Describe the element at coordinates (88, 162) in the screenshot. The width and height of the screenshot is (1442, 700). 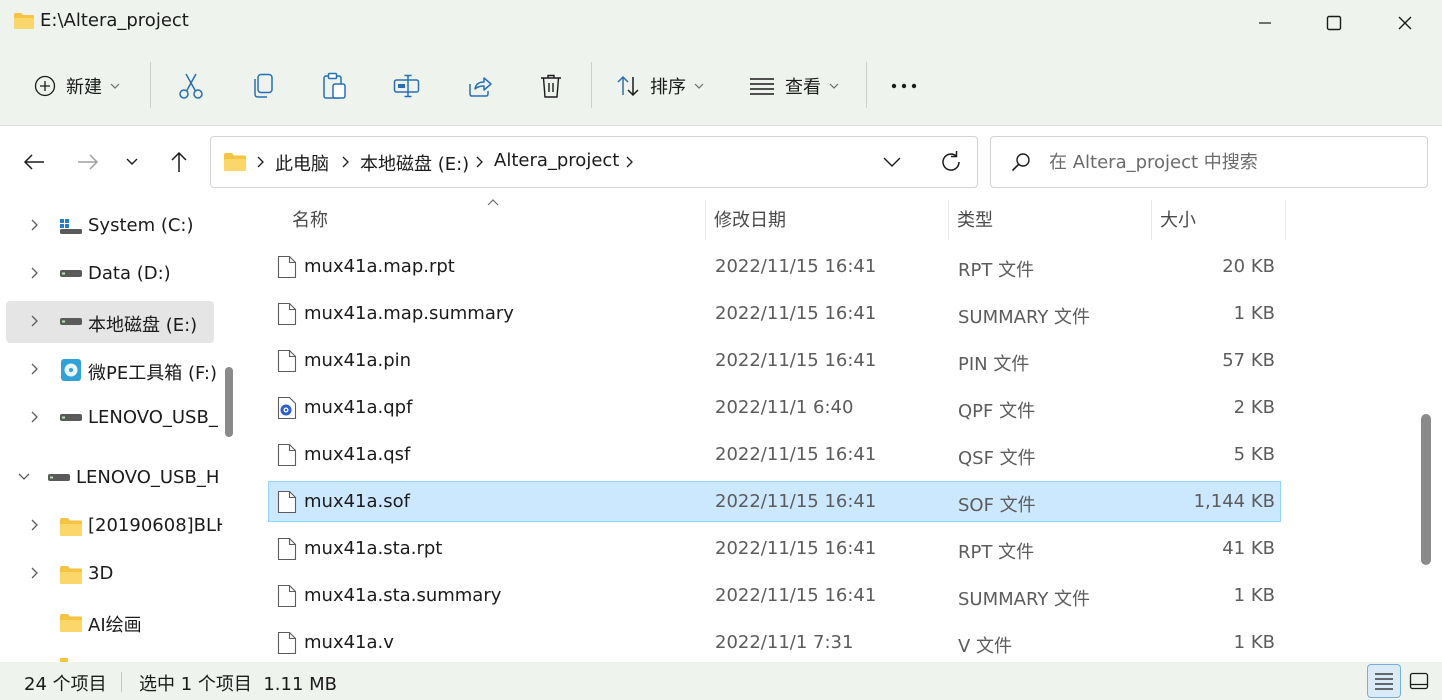
I see `forward-button` at that location.